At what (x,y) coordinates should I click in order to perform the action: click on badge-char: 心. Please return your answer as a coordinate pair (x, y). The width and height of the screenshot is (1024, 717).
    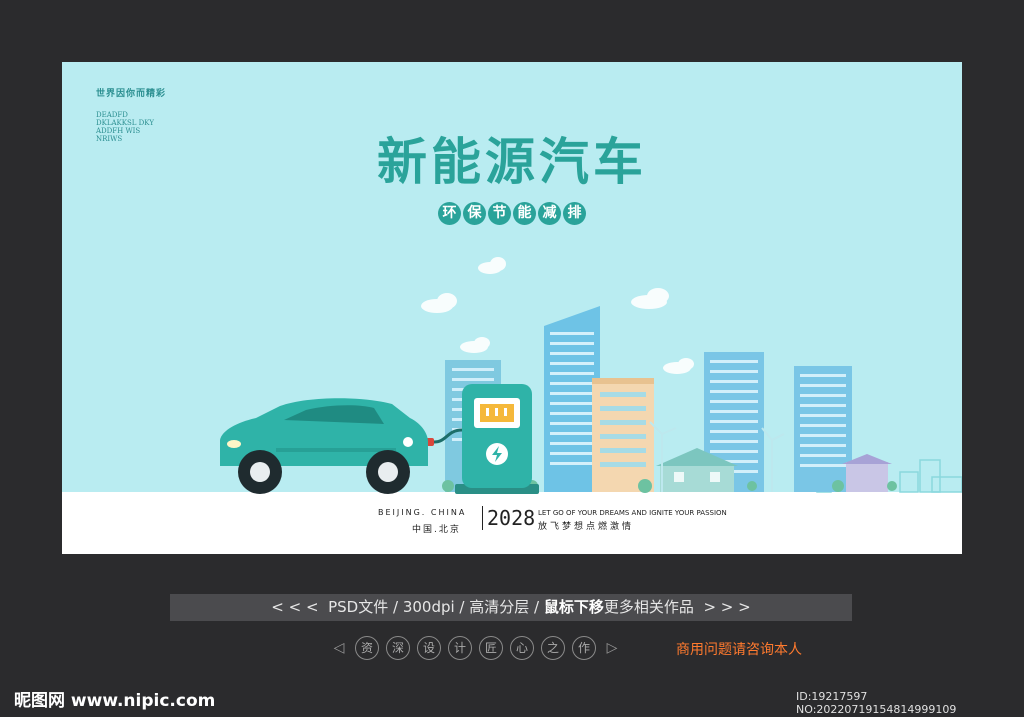
    Looking at the image, I should click on (522, 648).